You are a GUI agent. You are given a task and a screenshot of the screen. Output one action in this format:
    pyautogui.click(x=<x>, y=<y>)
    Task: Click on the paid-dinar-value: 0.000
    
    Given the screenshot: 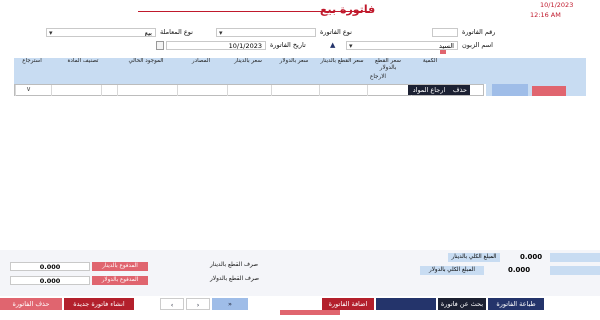 What is the action you would take?
    pyautogui.click(x=50, y=267)
    